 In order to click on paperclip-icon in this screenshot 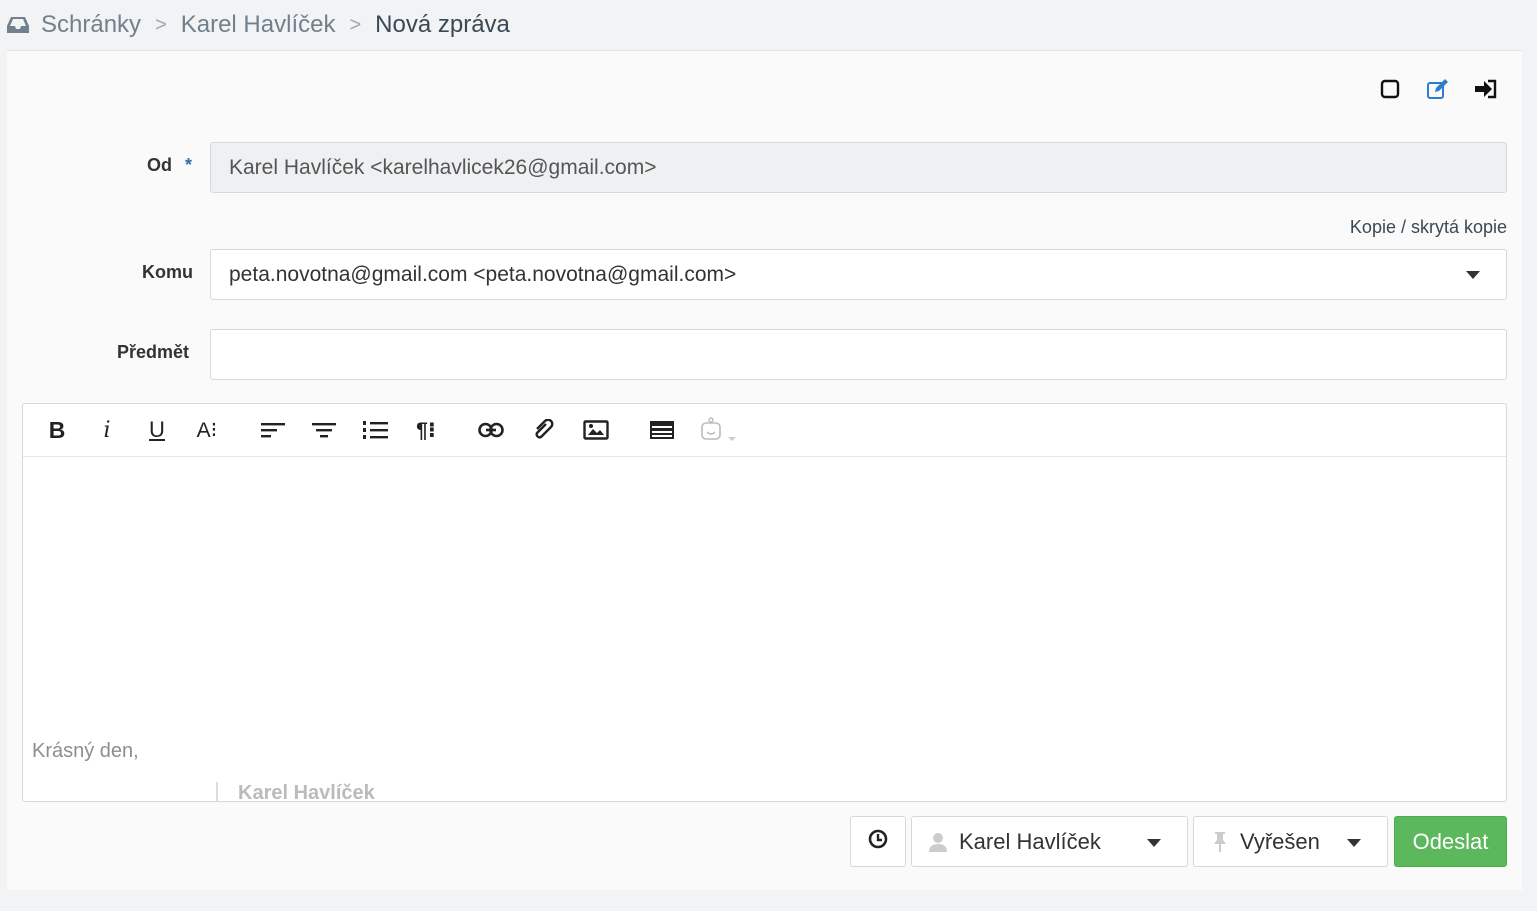, I will do `click(544, 430)`.